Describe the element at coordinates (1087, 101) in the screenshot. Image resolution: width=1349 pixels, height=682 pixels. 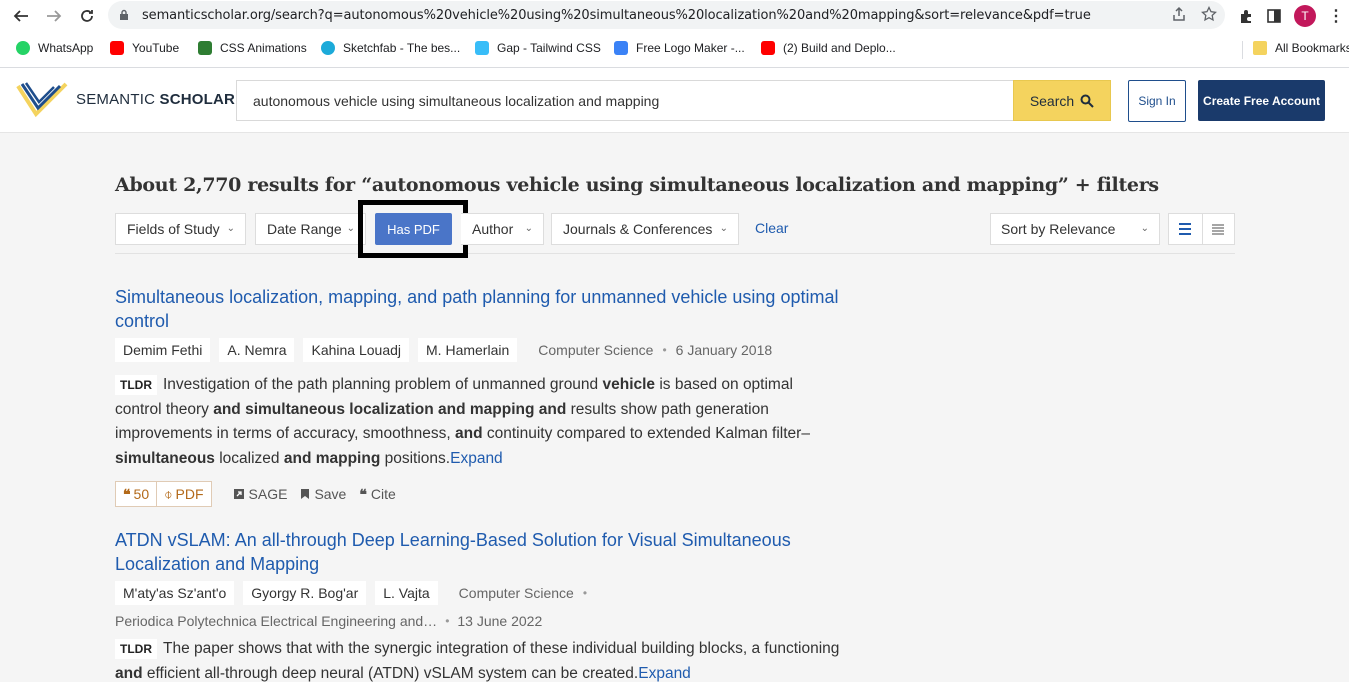
I see `search-icon` at that location.